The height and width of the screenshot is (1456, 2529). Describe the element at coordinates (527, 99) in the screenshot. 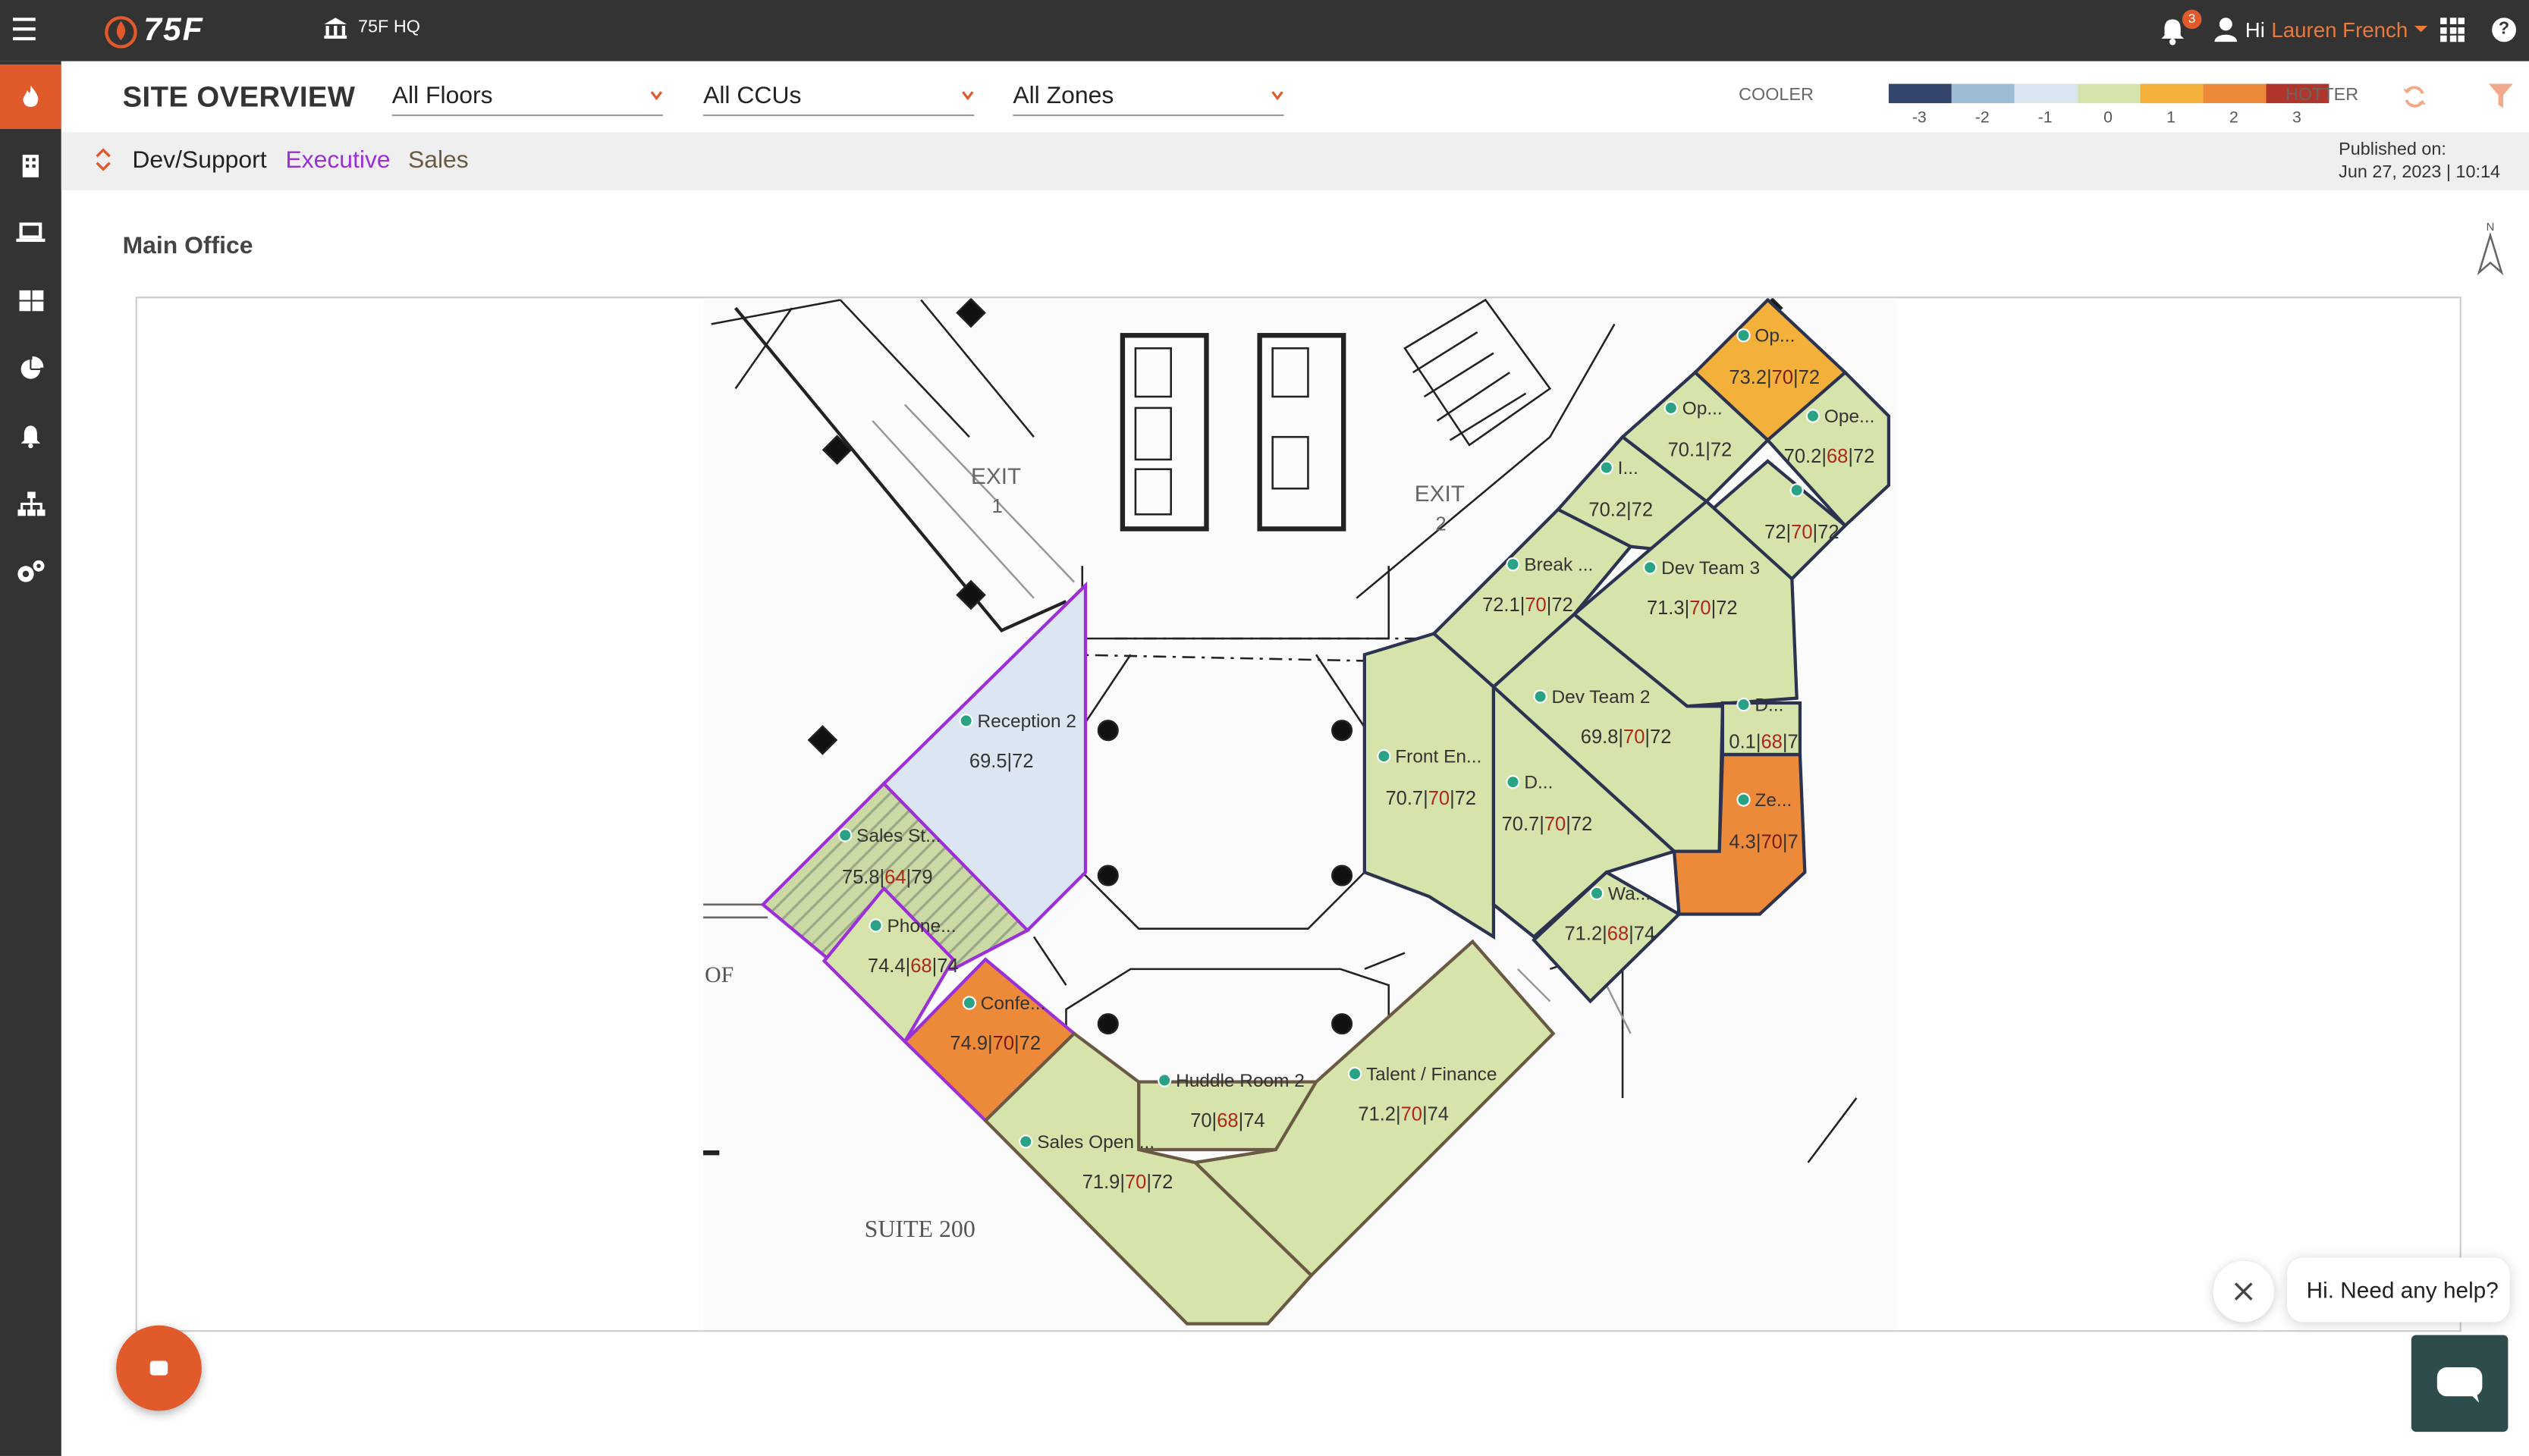

I see `floors-dropdown: All Floors` at that location.